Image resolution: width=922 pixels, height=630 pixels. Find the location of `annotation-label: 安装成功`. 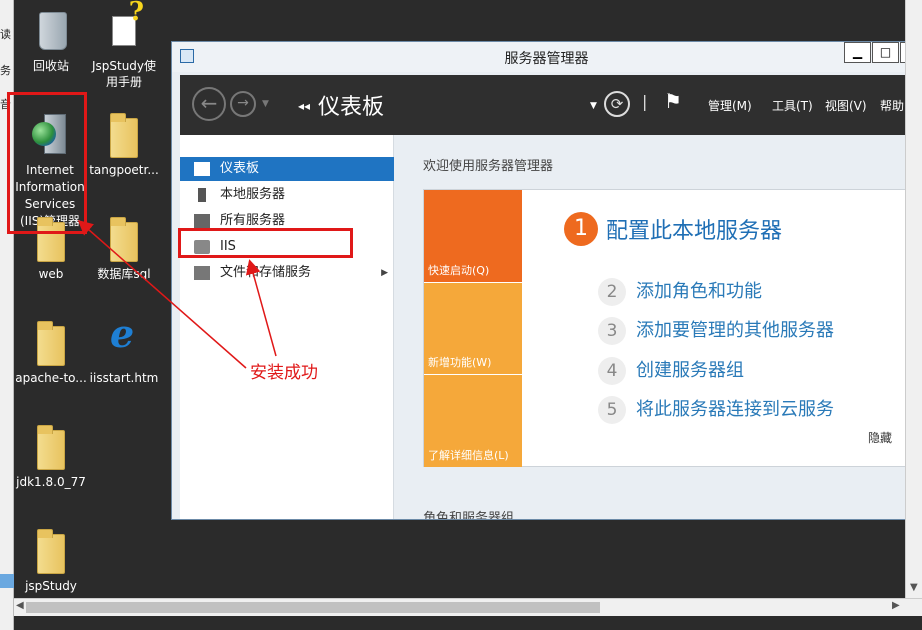

annotation-label: 安装成功 is located at coordinates (284, 373).